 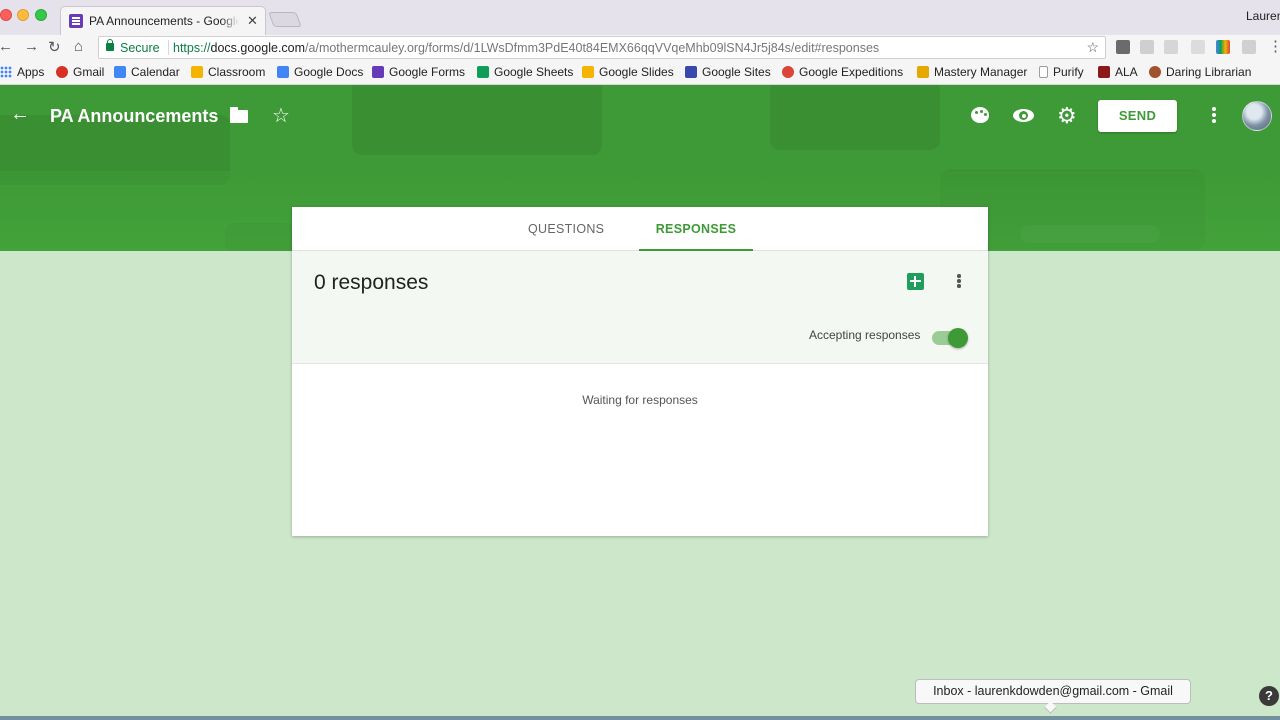 I want to click on bookmark-label: ALA, so click(x=1126, y=72).